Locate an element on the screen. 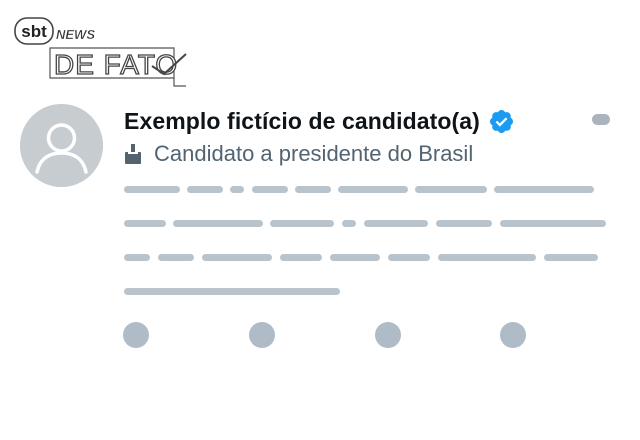 Image resolution: width=640 pixels, height=440 pixels. like-icon is located at coordinates (388, 335).